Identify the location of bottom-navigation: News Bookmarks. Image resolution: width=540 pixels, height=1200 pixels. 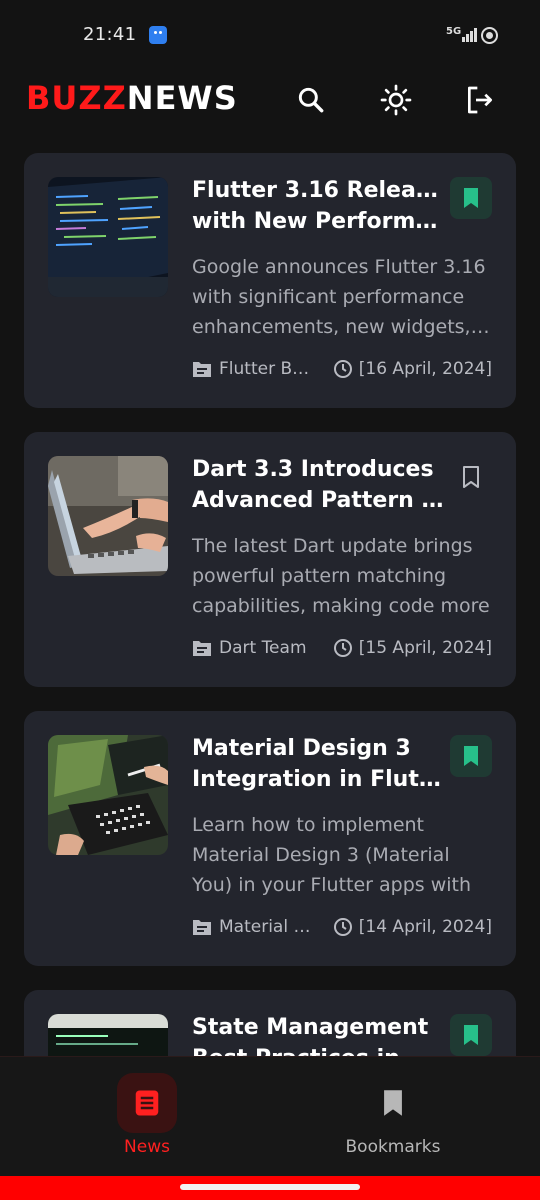
(270, 1116).